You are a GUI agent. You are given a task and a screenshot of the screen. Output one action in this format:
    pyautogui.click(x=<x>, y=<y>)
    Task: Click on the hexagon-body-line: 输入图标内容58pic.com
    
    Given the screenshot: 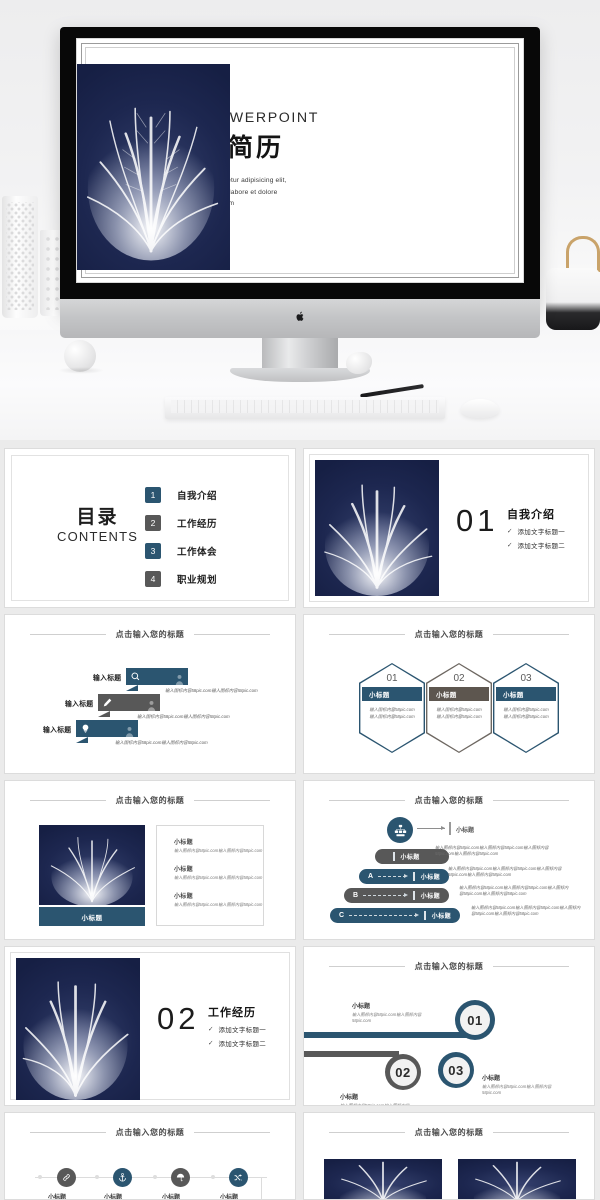 What is the action you would take?
    pyautogui.click(x=392, y=716)
    